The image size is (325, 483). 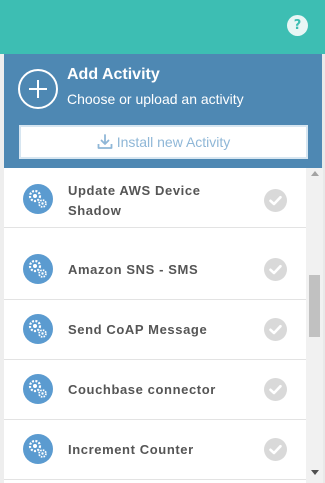 What do you see at coordinates (315, 472) in the screenshot?
I see `scroll-down-arrow-icon` at bounding box center [315, 472].